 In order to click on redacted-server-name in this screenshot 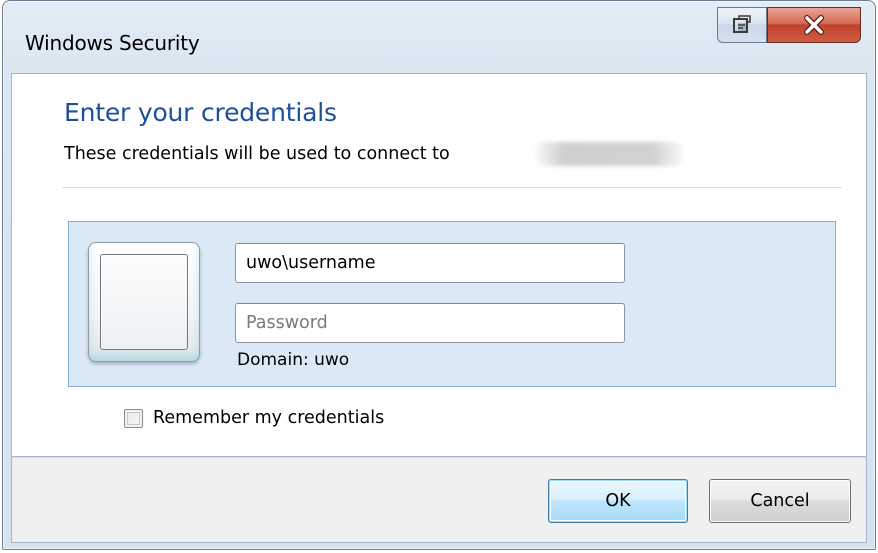, I will do `click(609, 154)`.